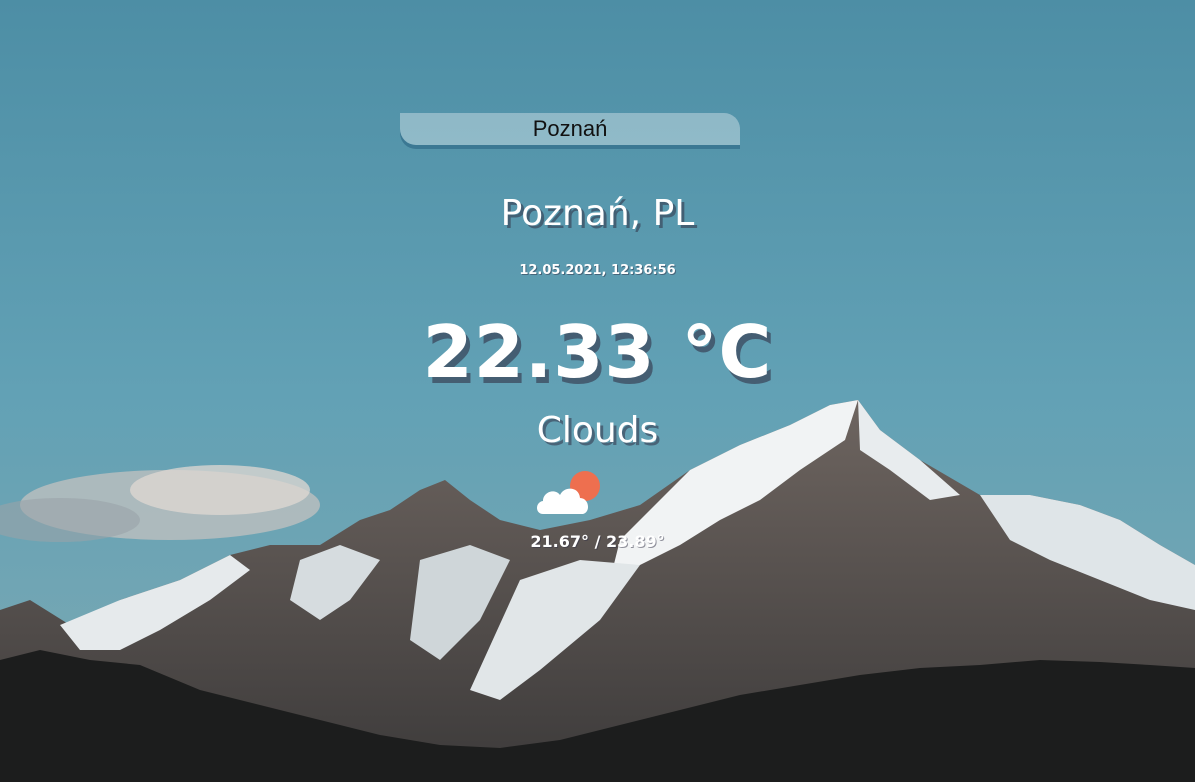  What do you see at coordinates (597, 541) in the screenshot?
I see `temperature-min-max: 21.67° / 23.89°` at bounding box center [597, 541].